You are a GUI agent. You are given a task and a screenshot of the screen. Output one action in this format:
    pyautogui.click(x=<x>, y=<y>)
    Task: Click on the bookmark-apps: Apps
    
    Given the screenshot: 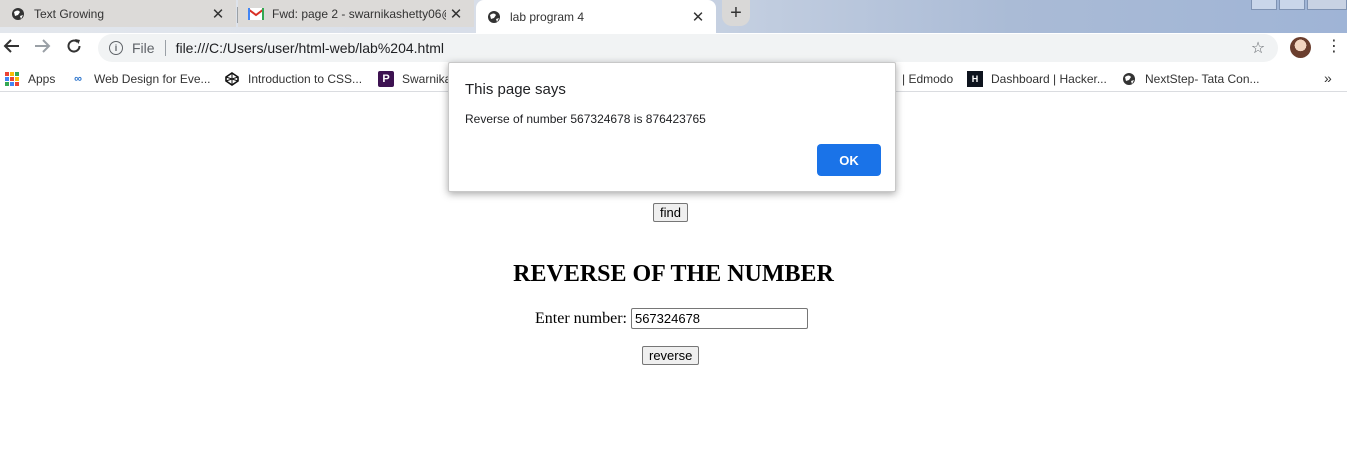 What is the action you would take?
    pyautogui.click(x=29, y=79)
    